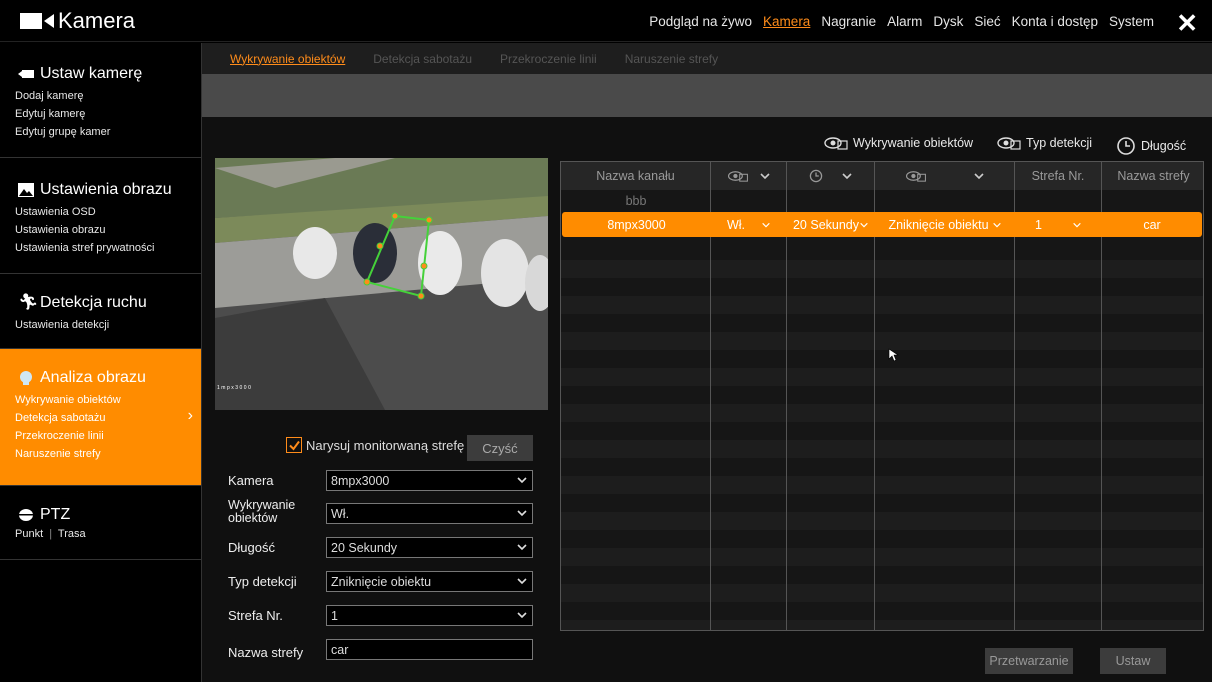 The height and width of the screenshot is (682, 1212). What do you see at coordinates (26, 378) in the screenshot?
I see `analysis-icon` at bounding box center [26, 378].